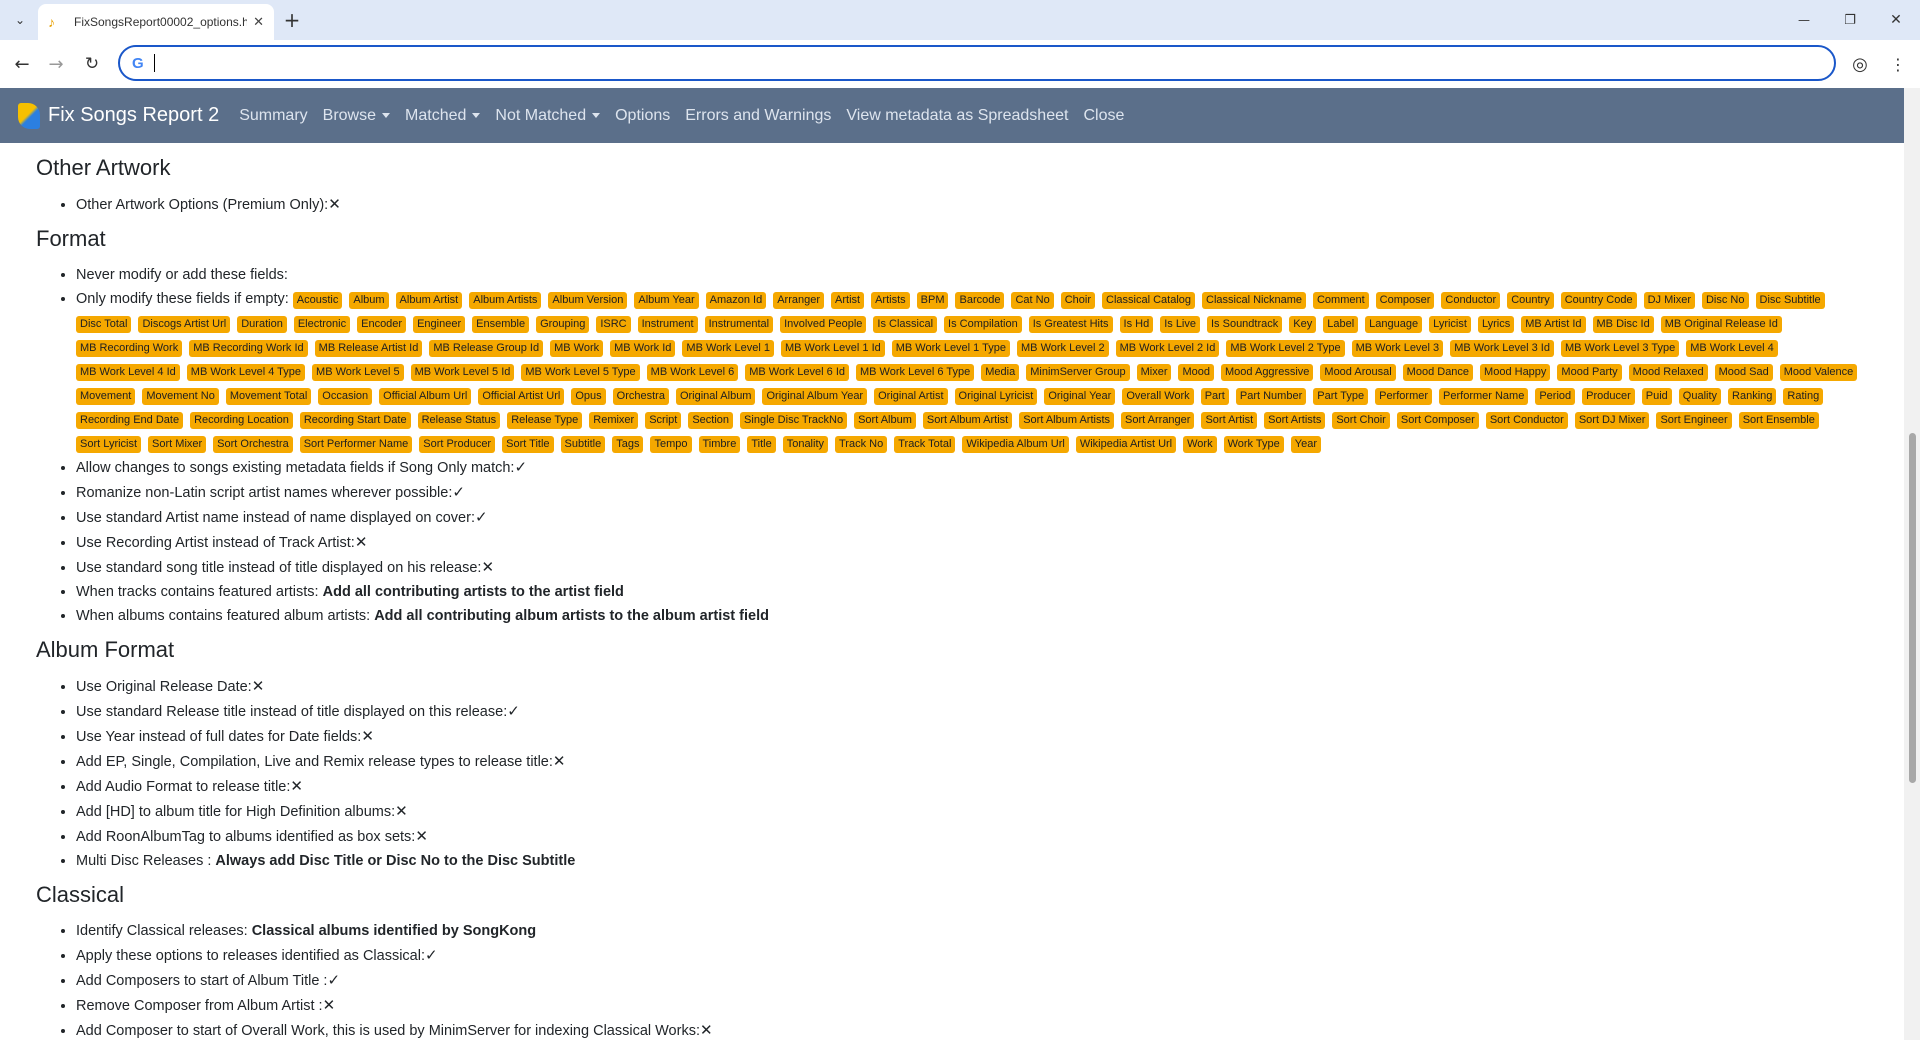  Describe the element at coordinates (1743, 372) in the screenshot. I see `field-badge: Mood Sad` at that location.